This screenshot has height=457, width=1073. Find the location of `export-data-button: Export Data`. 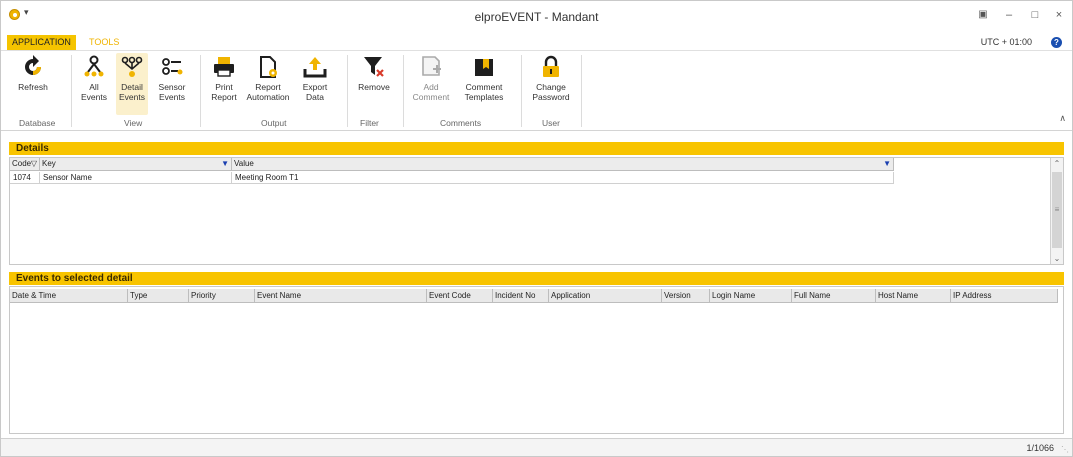

export-data-button: Export Data is located at coordinates (315, 84).